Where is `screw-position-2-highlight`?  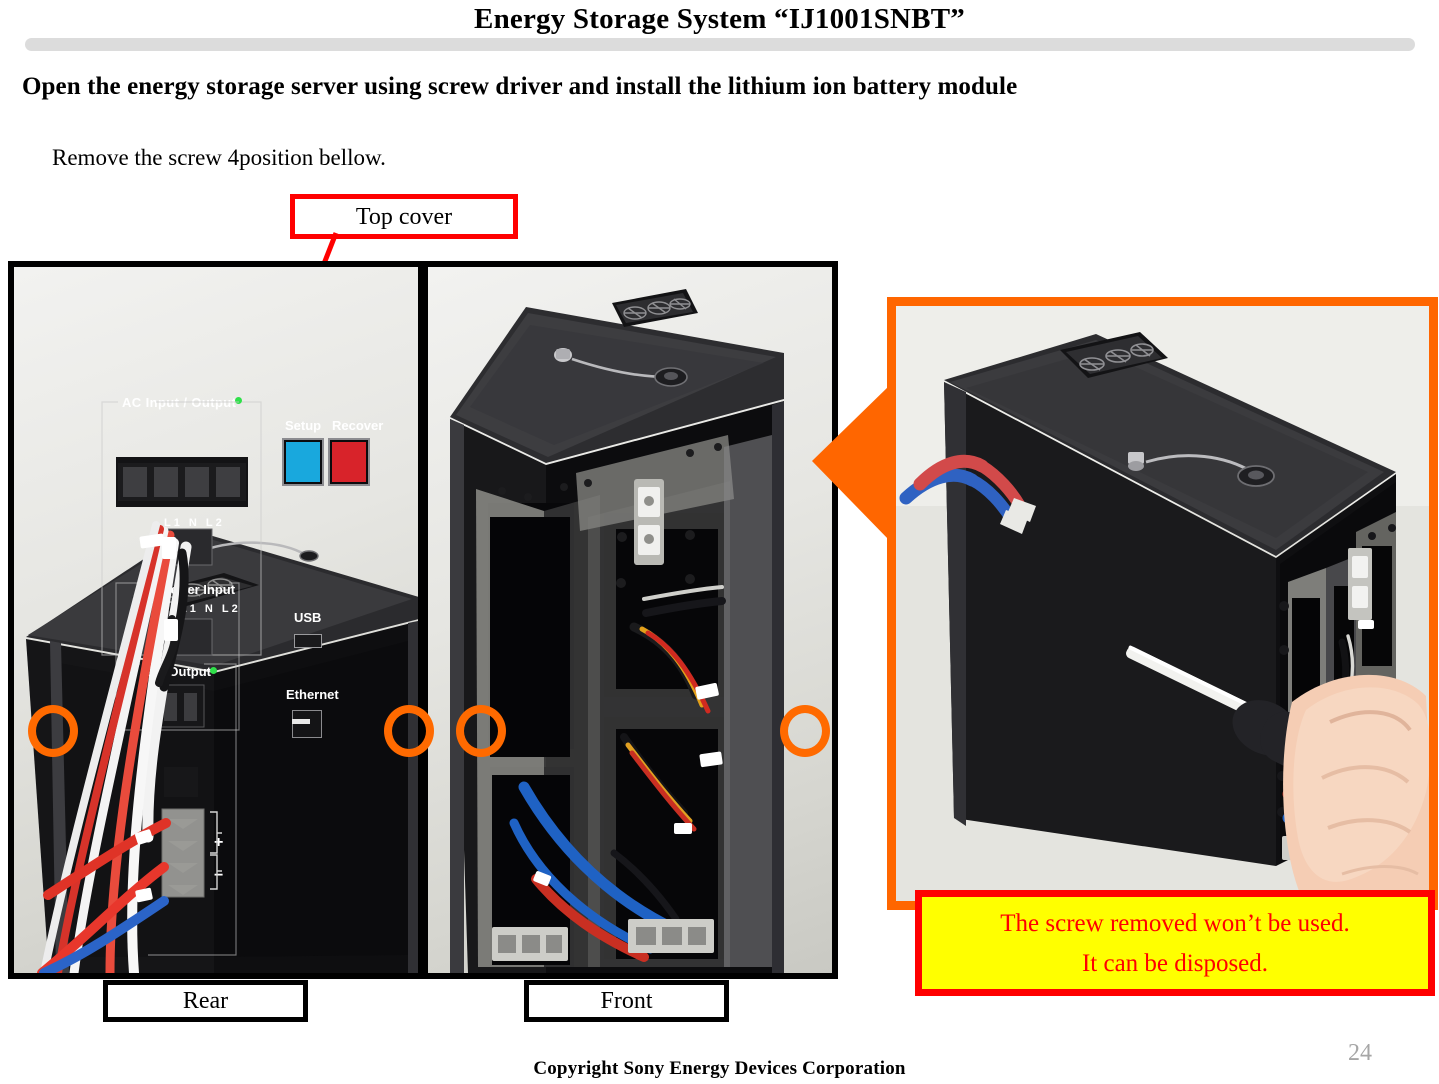 screw-position-2-highlight is located at coordinates (409, 731).